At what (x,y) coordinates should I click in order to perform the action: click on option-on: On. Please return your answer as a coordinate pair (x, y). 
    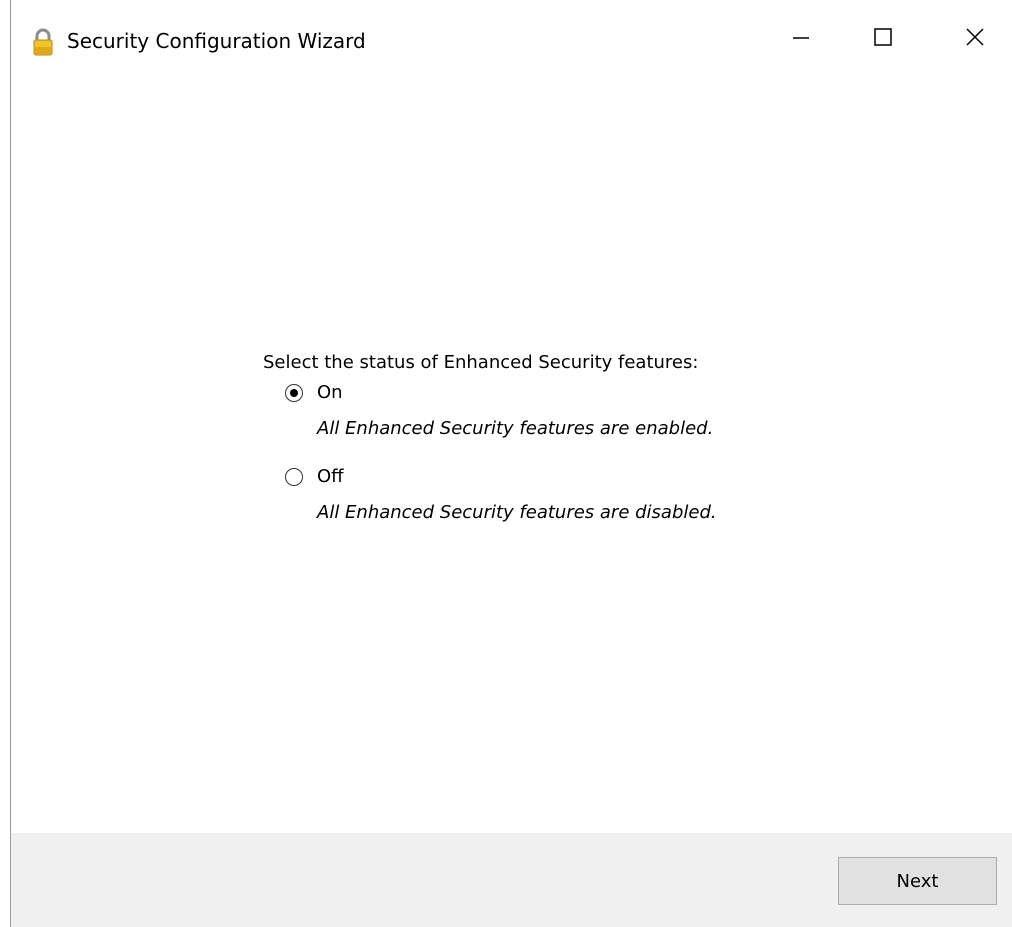
    Looking at the image, I should click on (563, 394).